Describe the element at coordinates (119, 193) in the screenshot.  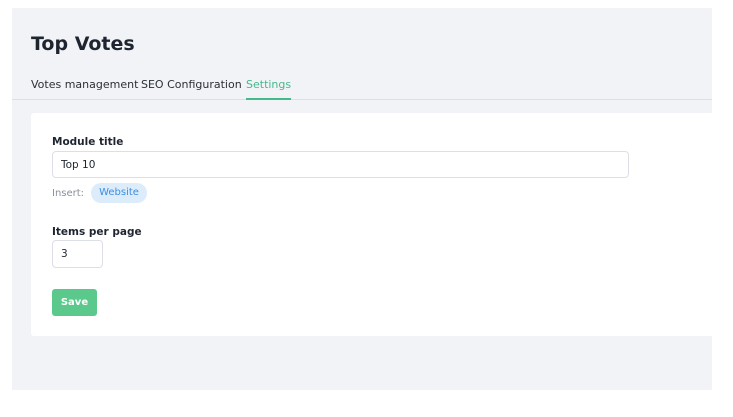
I see `insert-chip-website: Website` at that location.